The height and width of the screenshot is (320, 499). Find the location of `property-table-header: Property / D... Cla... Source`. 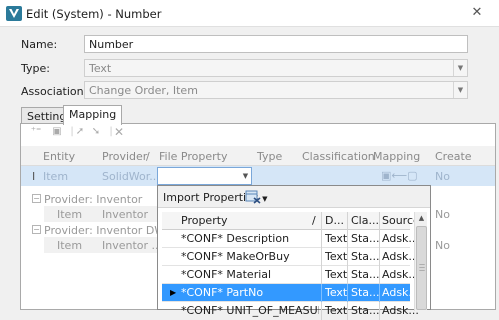

property-table-header: Property / D... Cla... Source is located at coordinates (291, 221).